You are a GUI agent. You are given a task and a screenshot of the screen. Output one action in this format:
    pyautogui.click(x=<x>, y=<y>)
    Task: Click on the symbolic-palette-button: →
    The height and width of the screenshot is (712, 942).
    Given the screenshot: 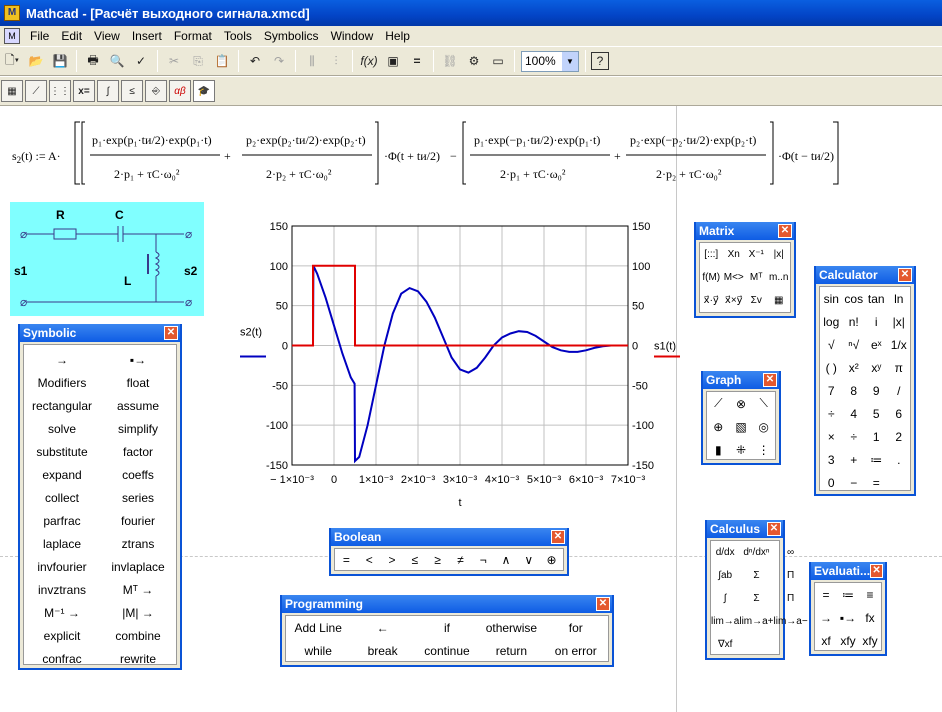 What is the action you would take?
    pyautogui.click(x=62, y=359)
    